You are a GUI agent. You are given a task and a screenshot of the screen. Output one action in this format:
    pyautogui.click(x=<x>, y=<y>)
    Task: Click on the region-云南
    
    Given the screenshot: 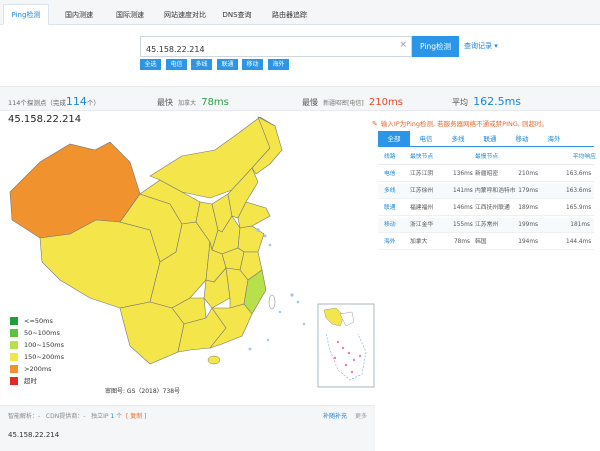 What is the action you would take?
    pyautogui.click(x=152, y=333)
    